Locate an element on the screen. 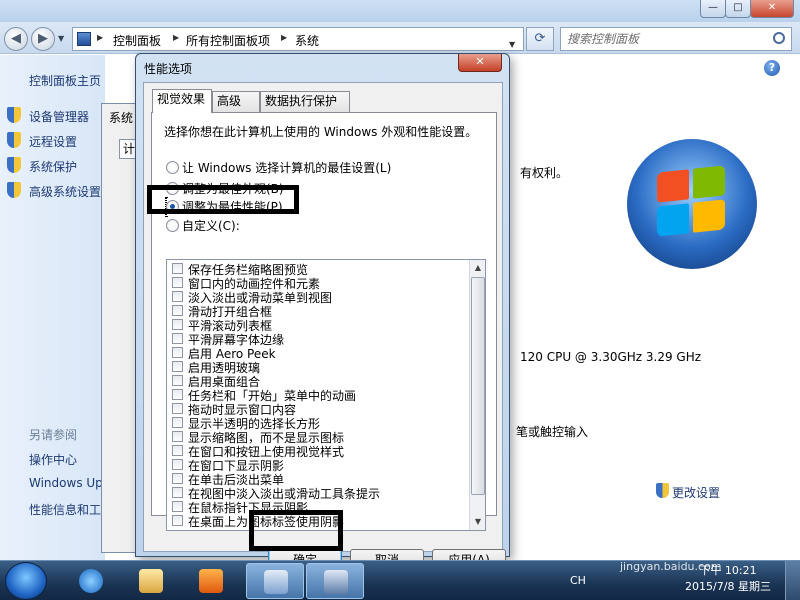 The height and width of the screenshot is (600, 800). taskbar-explorer is located at coordinates (151, 581).